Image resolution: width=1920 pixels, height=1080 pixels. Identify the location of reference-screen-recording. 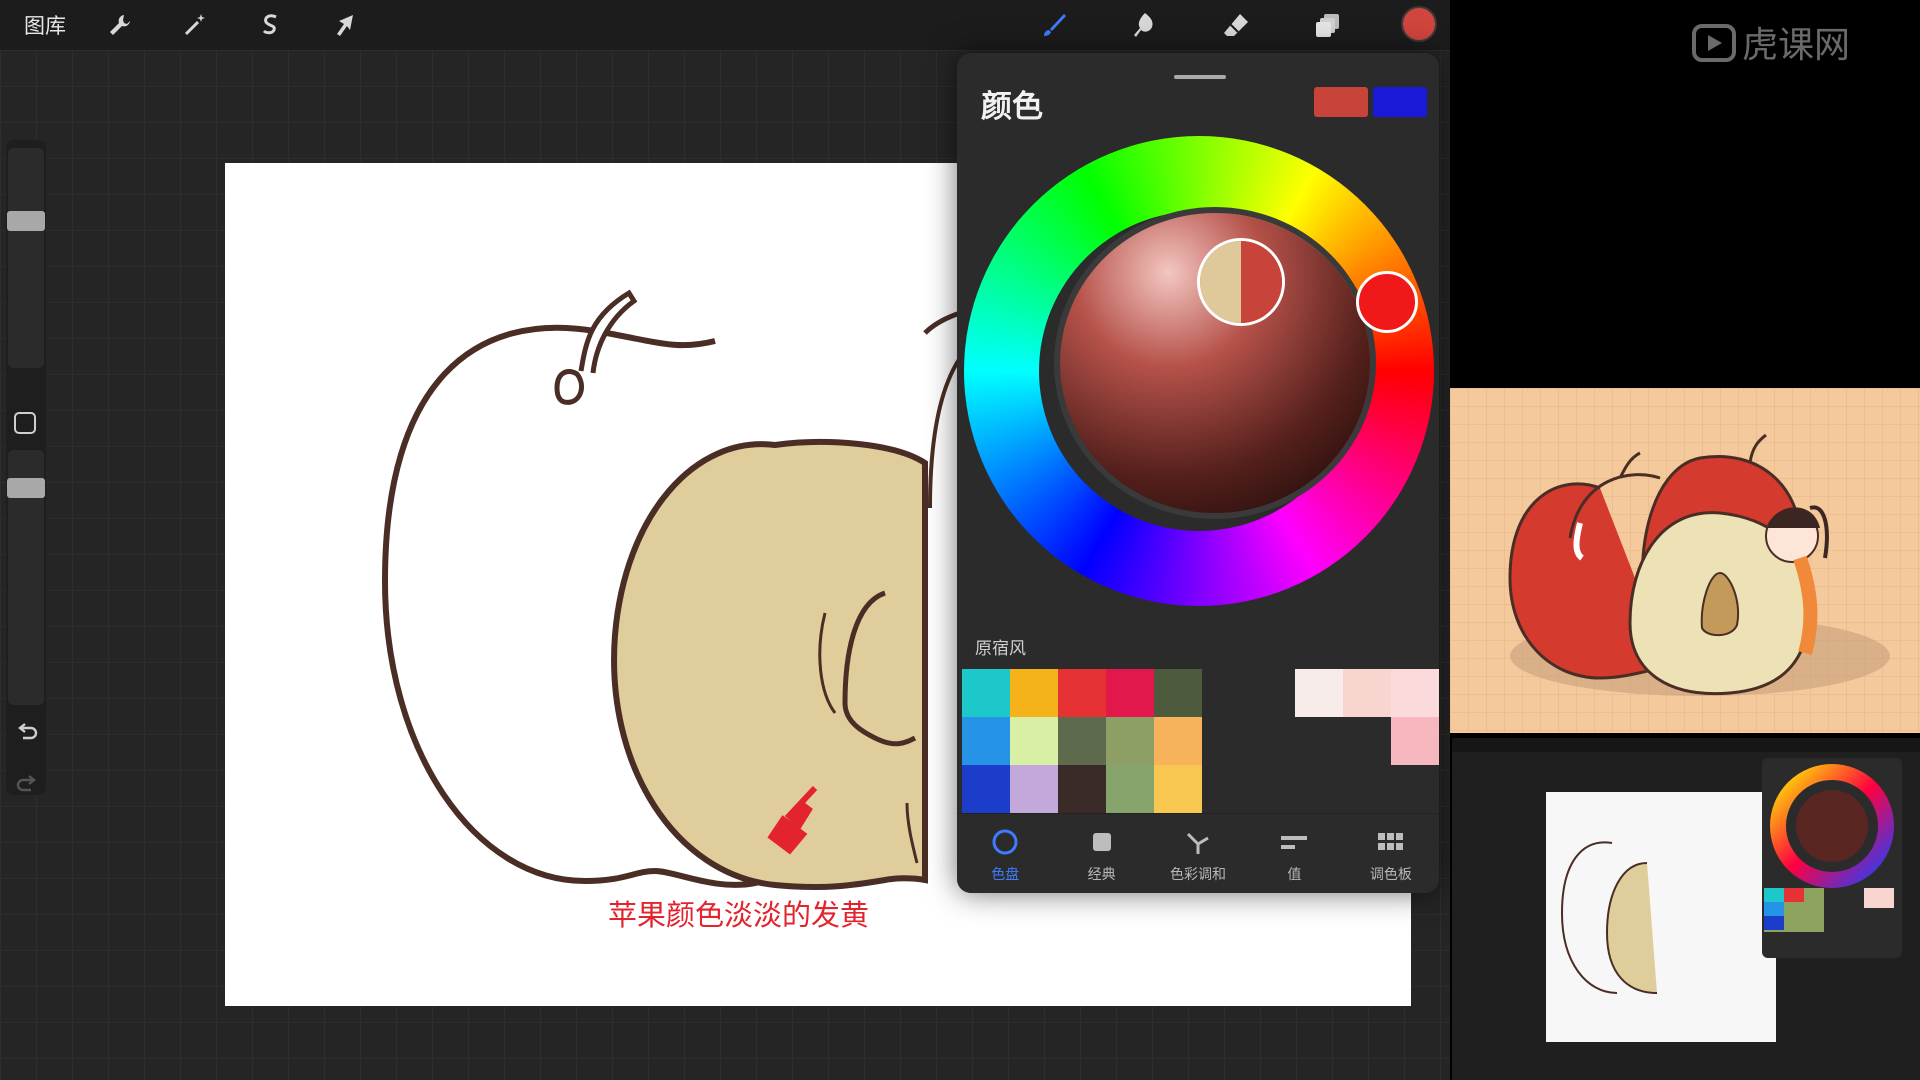
(1686, 909).